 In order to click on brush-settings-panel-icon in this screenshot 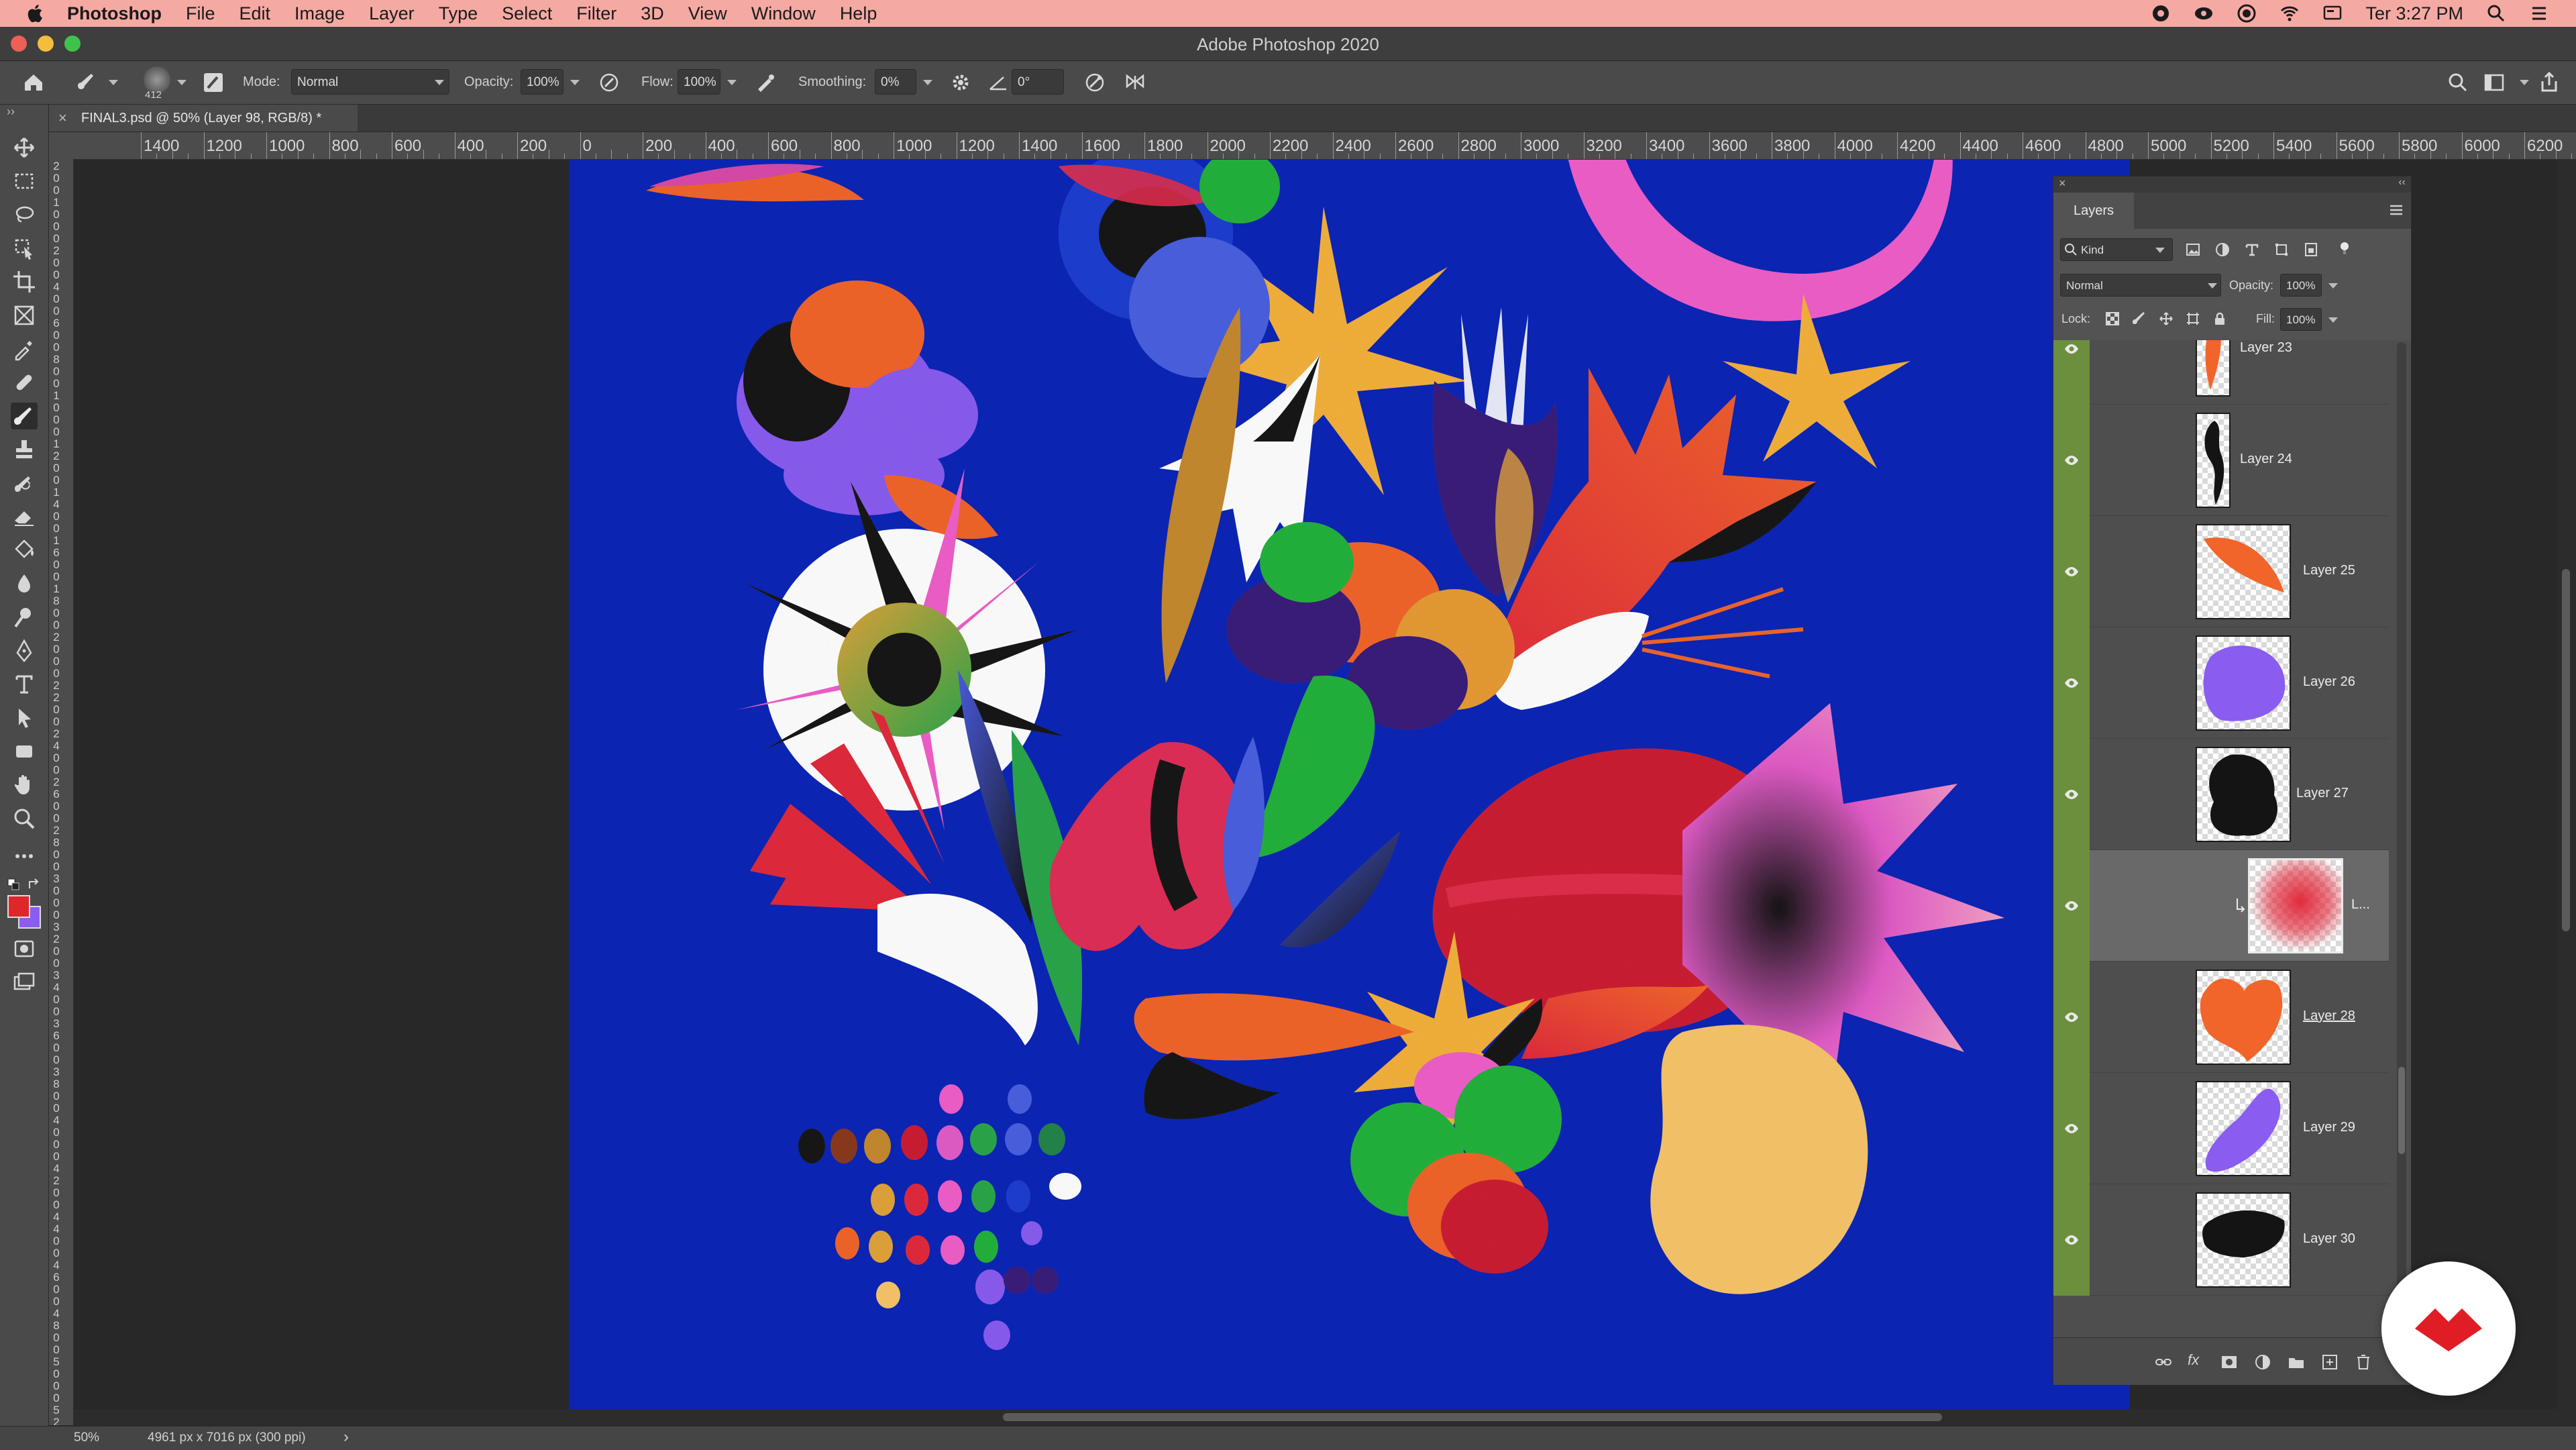, I will do `click(213, 82)`.